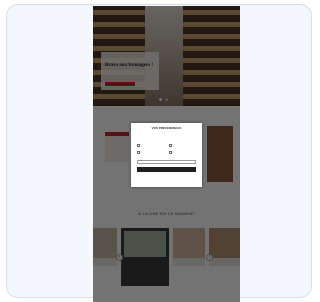 The width and height of the screenshot is (320, 302). Describe the element at coordinates (166, 162) in the screenshot. I see `email-field` at that location.